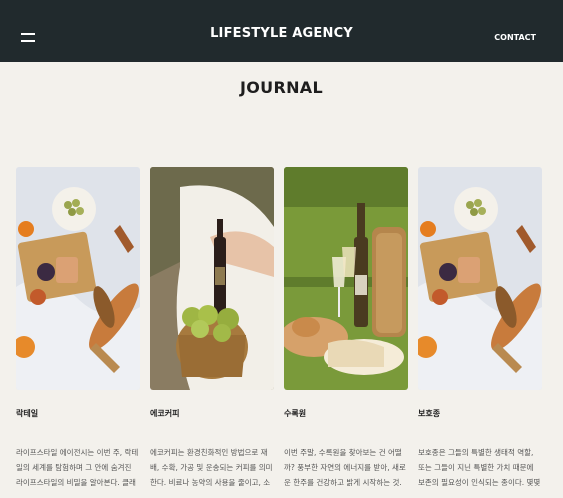  I want to click on brand-logo-wrapper: LIFESTYLE AGENCY, so click(281, 33).